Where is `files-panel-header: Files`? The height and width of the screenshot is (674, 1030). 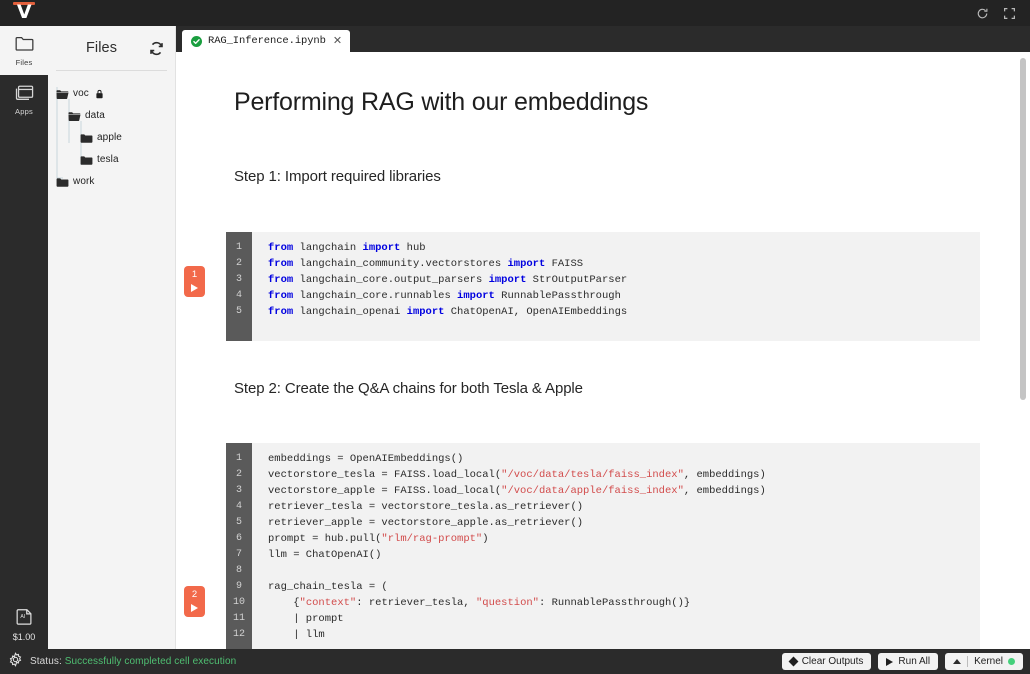
files-panel-header: Files is located at coordinates (111, 48).